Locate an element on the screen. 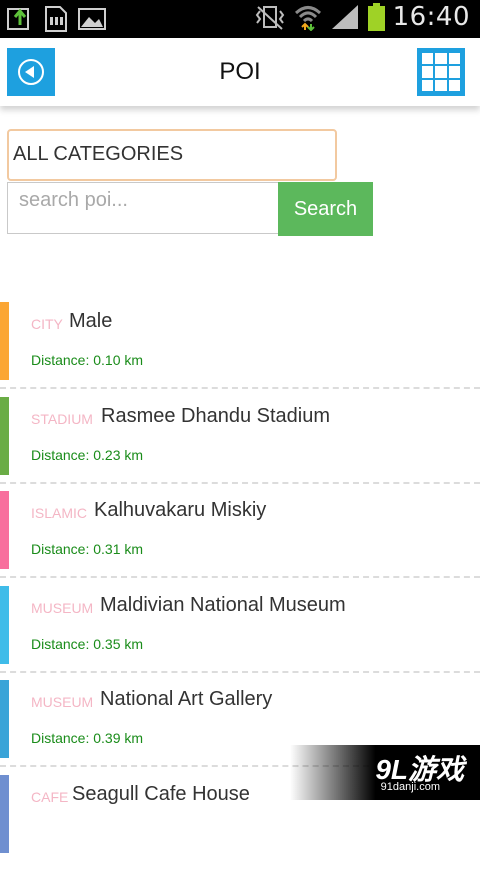  app-bar: POI is located at coordinates (240, 72).